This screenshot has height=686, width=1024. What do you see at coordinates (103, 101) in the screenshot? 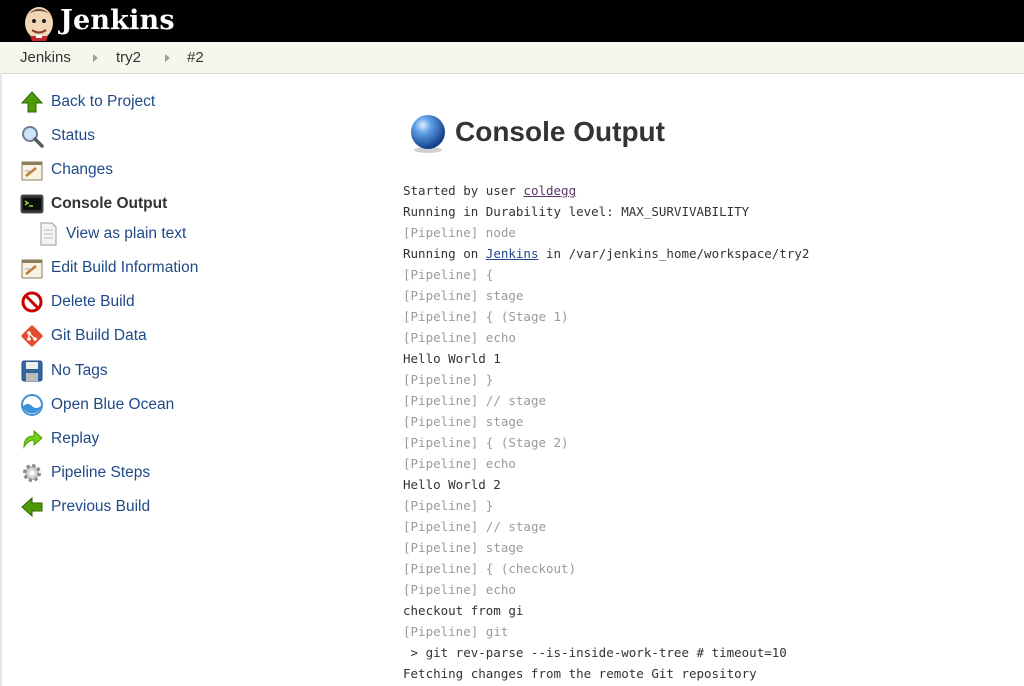
I see `sidebar-item-label: Back to Project` at bounding box center [103, 101].